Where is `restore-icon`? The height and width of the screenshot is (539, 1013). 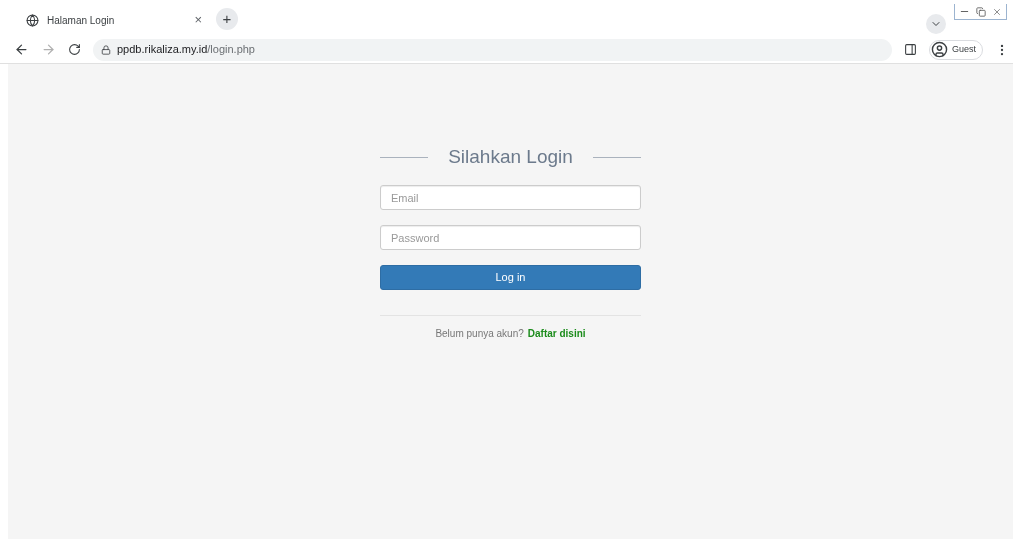 restore-icon is located at coordinates (981, 11).